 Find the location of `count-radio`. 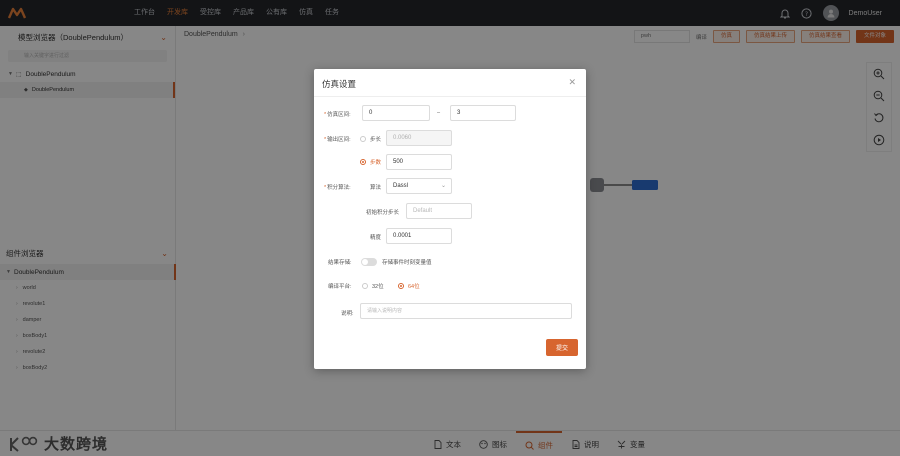

count-radio is located at coordinates (363, 162).